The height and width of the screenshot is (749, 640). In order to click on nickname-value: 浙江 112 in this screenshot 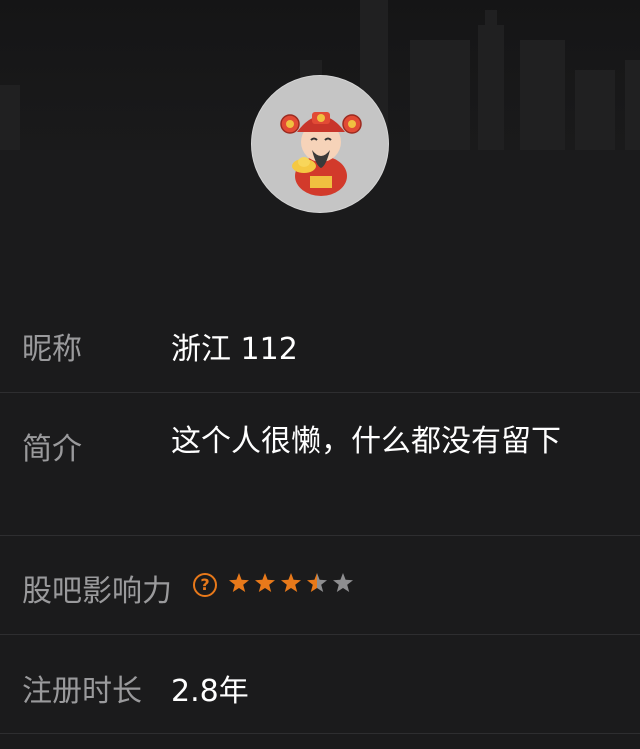, I will do `click(234, 349)`.